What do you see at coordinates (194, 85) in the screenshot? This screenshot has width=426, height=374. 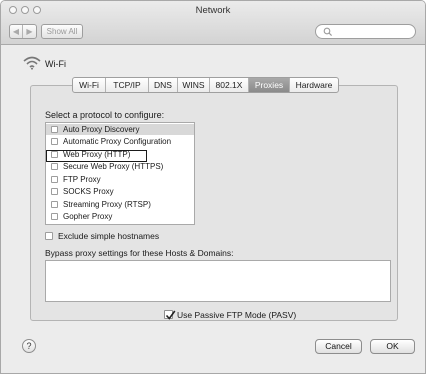 I see `tab-wins: WINS` at bounding box center [194, 85].